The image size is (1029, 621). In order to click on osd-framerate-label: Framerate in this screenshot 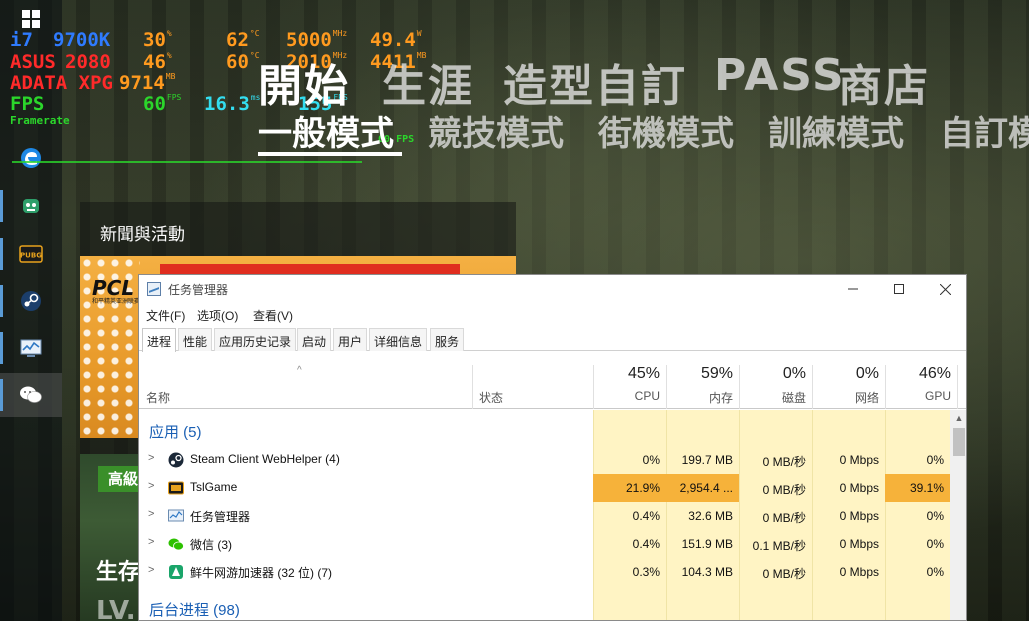, I will do `click(40, 120)`.